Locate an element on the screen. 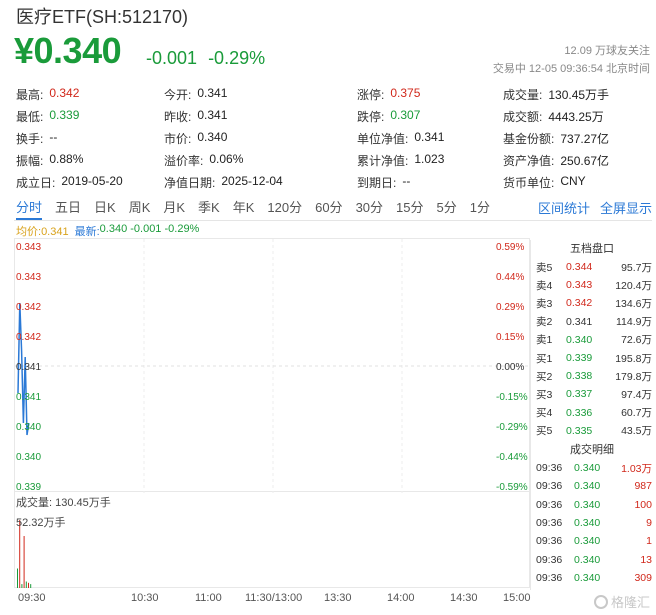 This screenshot has height=615, width=656. tab-11: 5分 is located at coordinates (447, 209).